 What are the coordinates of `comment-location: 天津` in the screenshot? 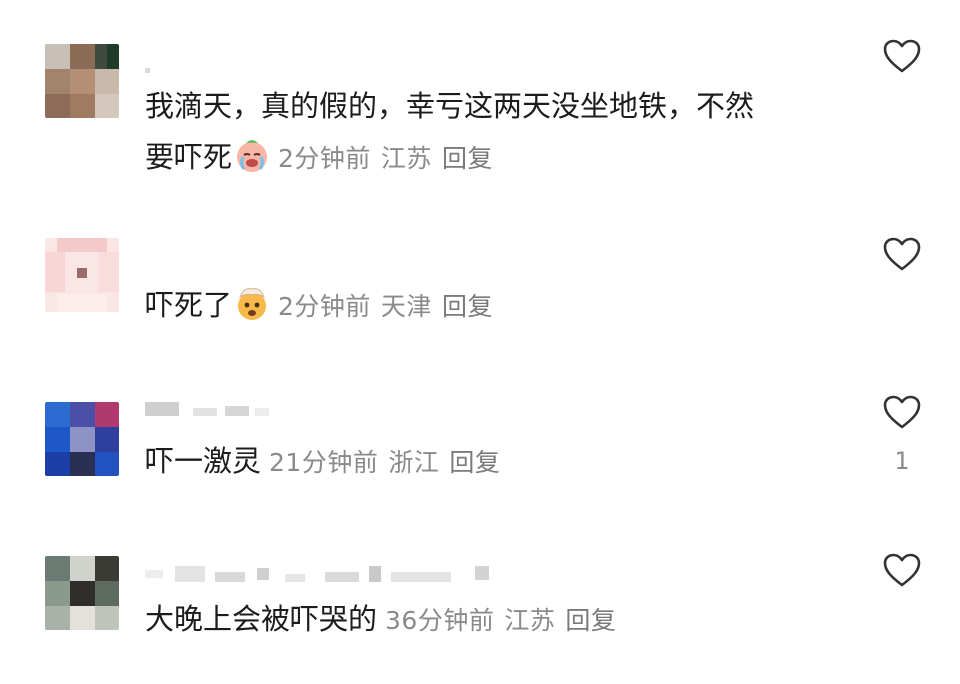 It's located at (406, 306).